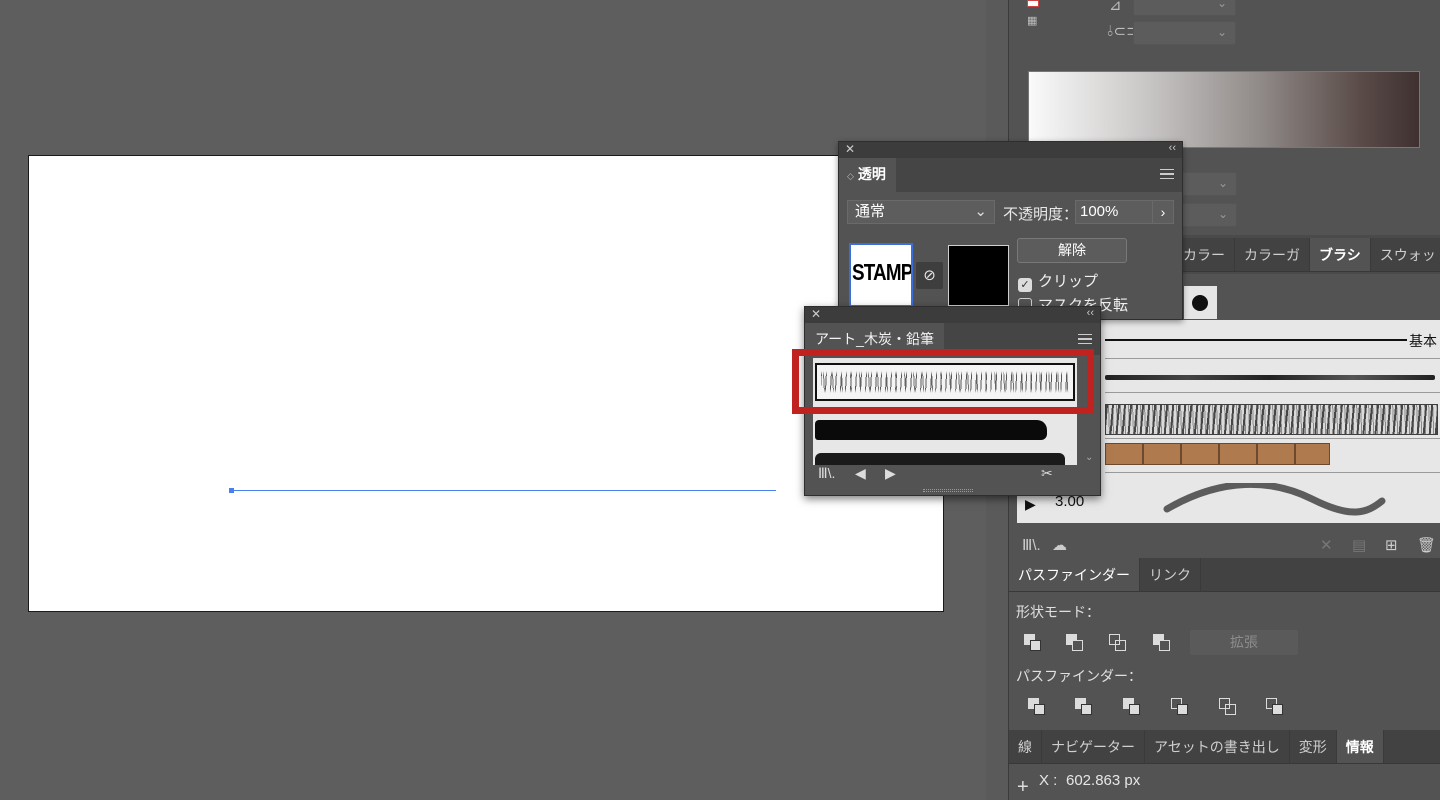 The height and width of the screenshot is (800, 1440). Describe the element at coordinates (1115, 7) in the screenshot. I see `angle-icon: ⊿` at that location.